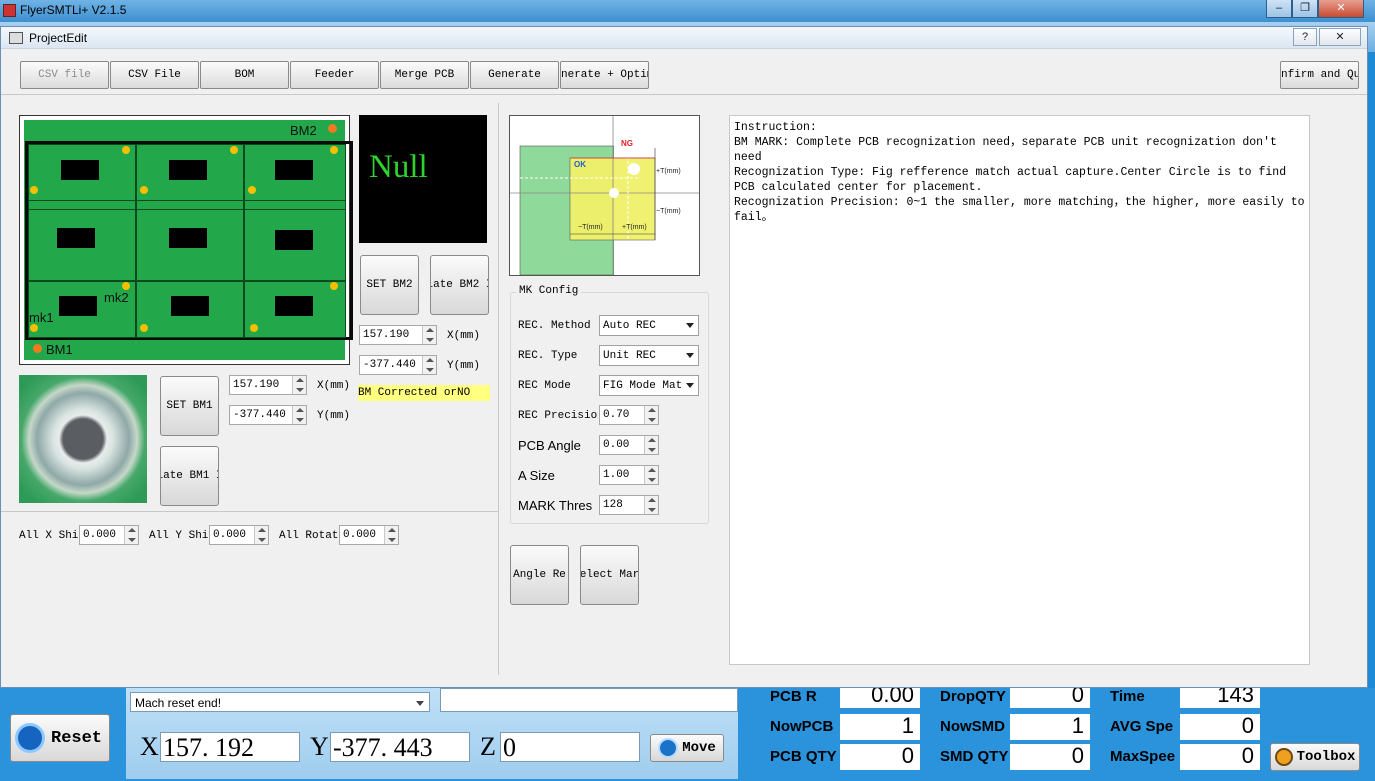 This screenshot has width=1375, height=781. I want to click on feeder-button: Feeder, so click(334, 75).